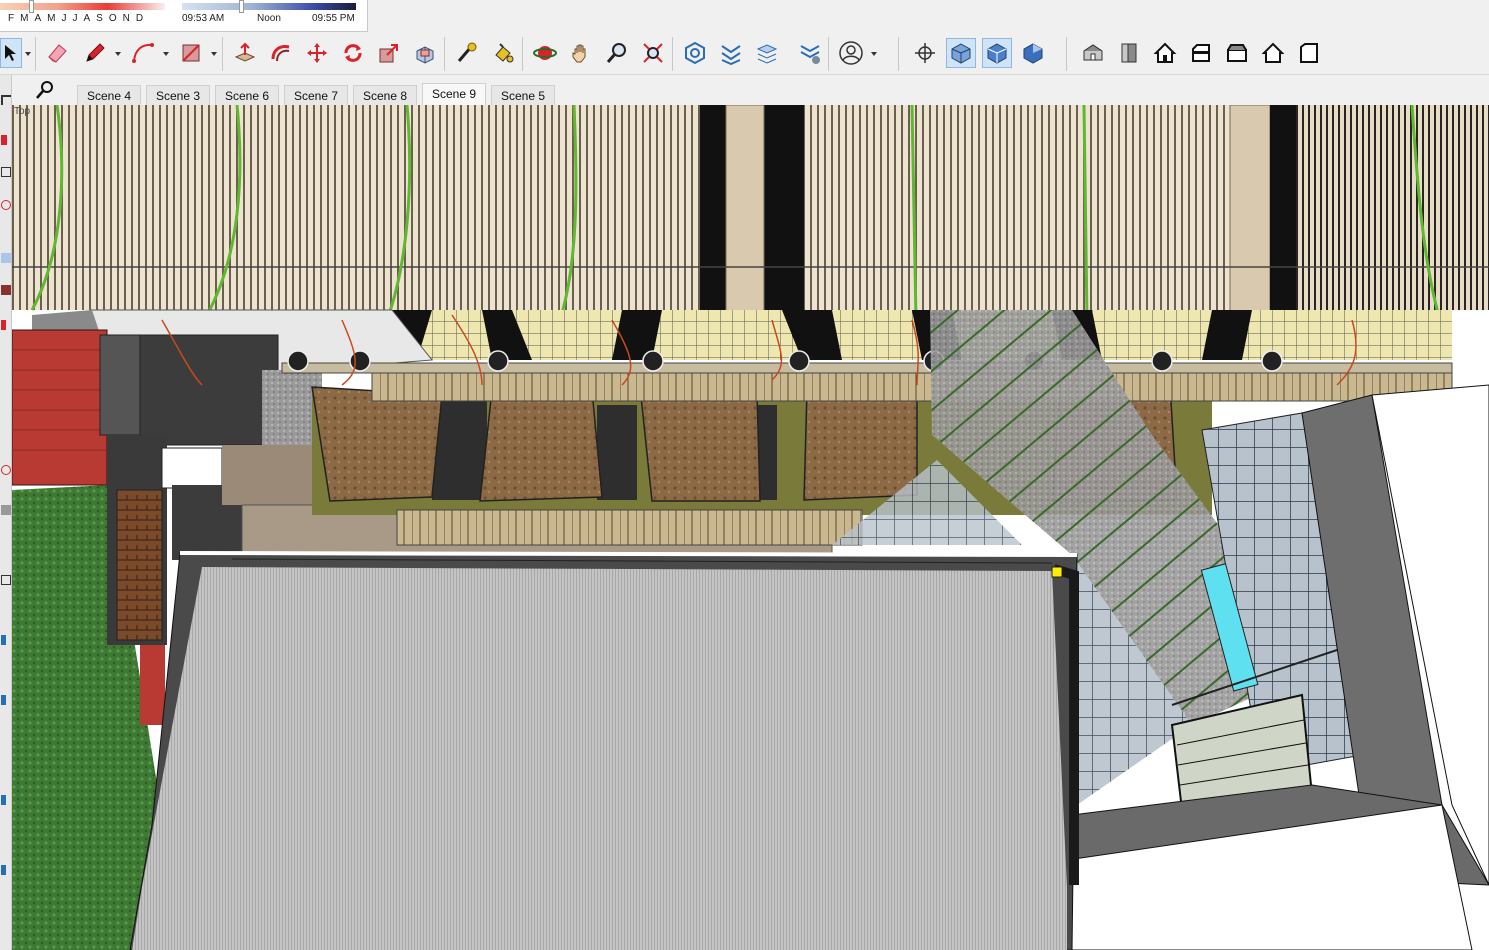  I want to click on zoom-button, so click(617, 53).